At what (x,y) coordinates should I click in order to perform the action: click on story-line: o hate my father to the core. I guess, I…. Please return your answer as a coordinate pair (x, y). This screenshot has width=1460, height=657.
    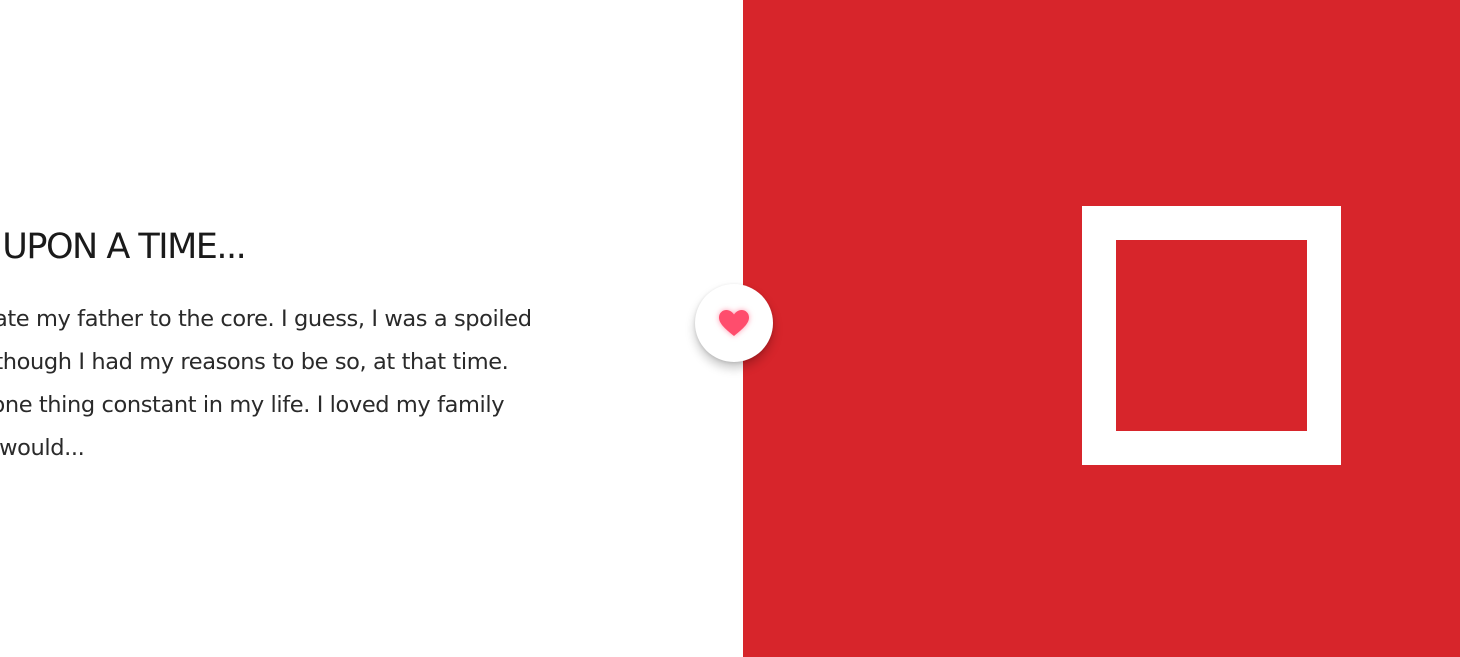
    Looking at the image, I should click on (266, 319).